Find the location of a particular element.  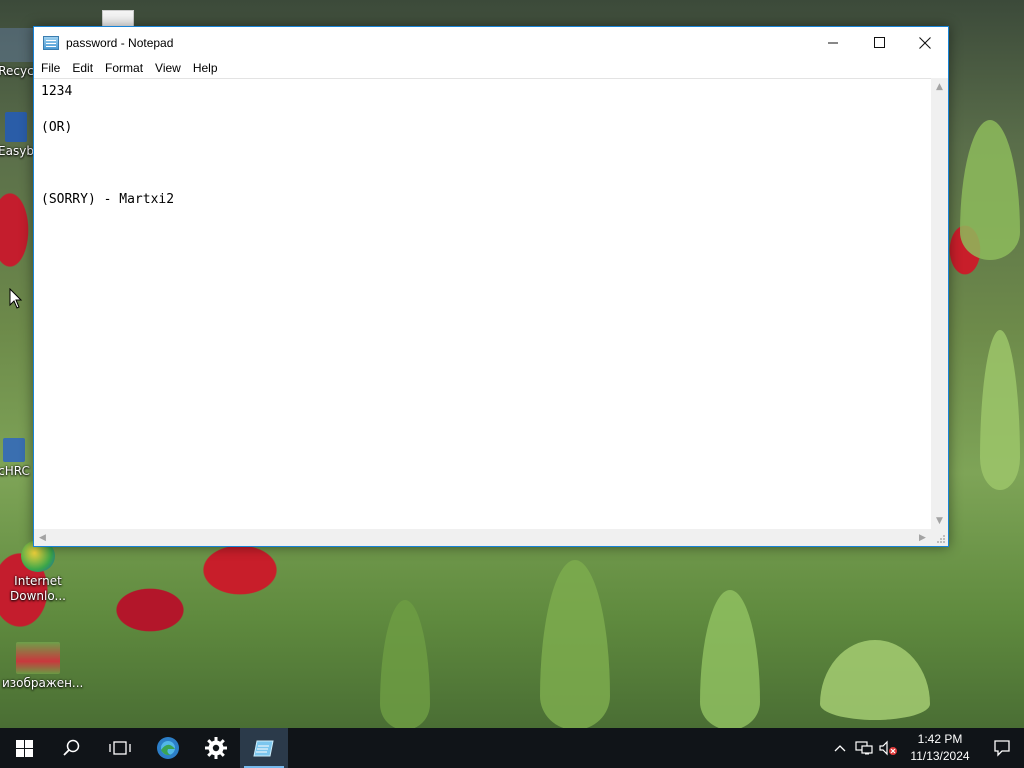

task-view-icon is located at coordinates (120, 748).